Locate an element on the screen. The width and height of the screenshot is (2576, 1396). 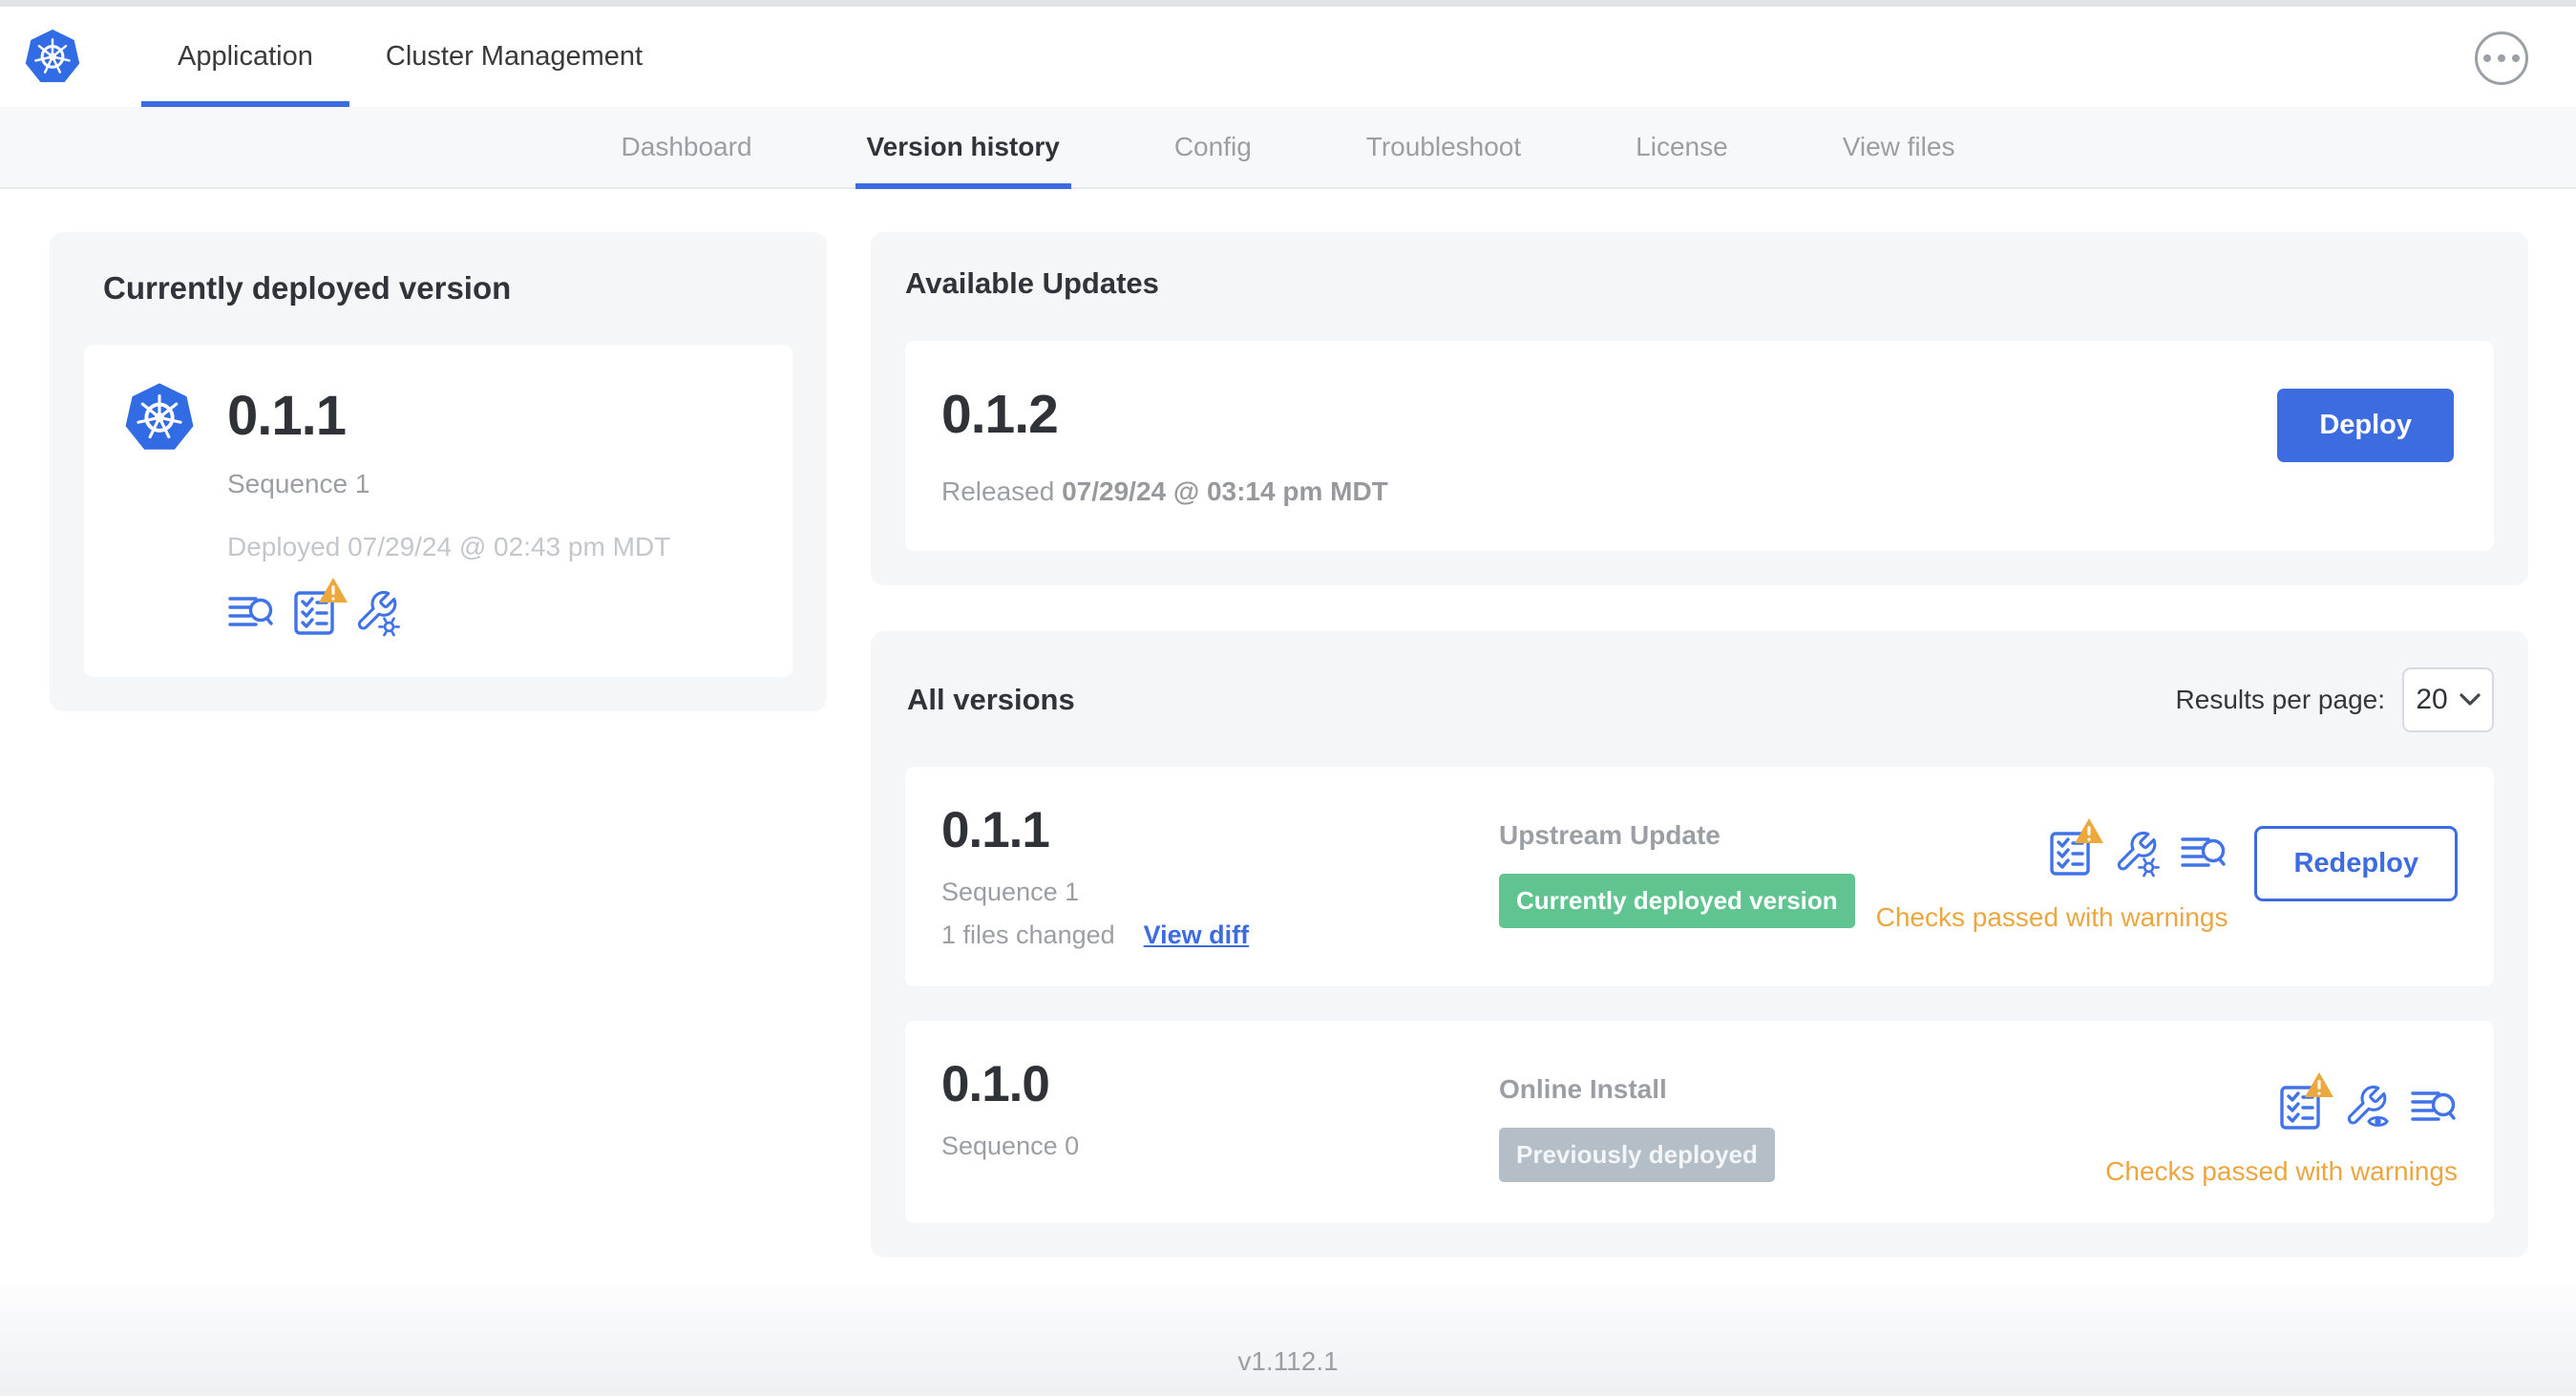
available-updates-title: Available Updates is located at coordinates (1032, 283).